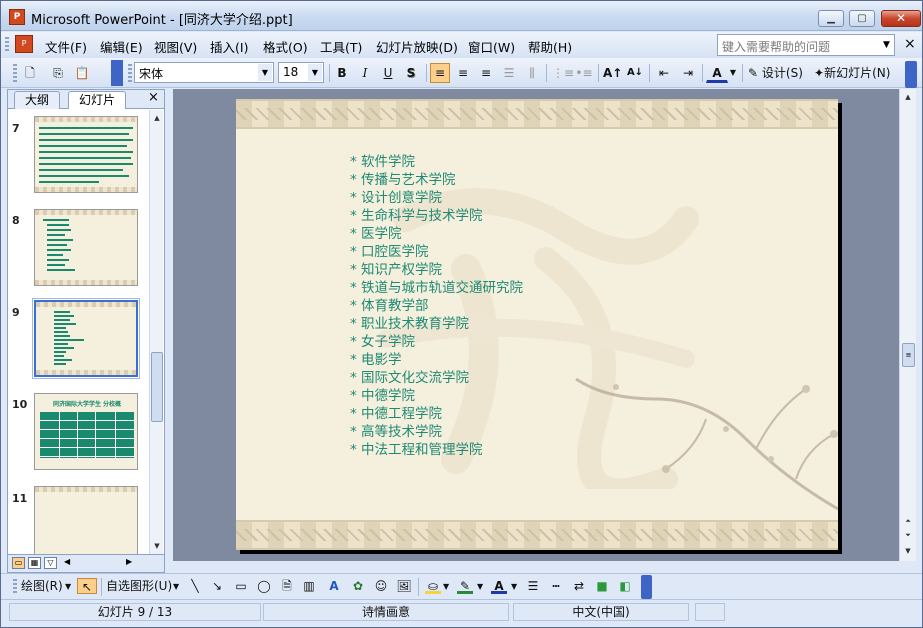  What do you see at coordinates (24, 44) in the screenshot?
I see `document-icon: P` at bounding box center [24, 44].